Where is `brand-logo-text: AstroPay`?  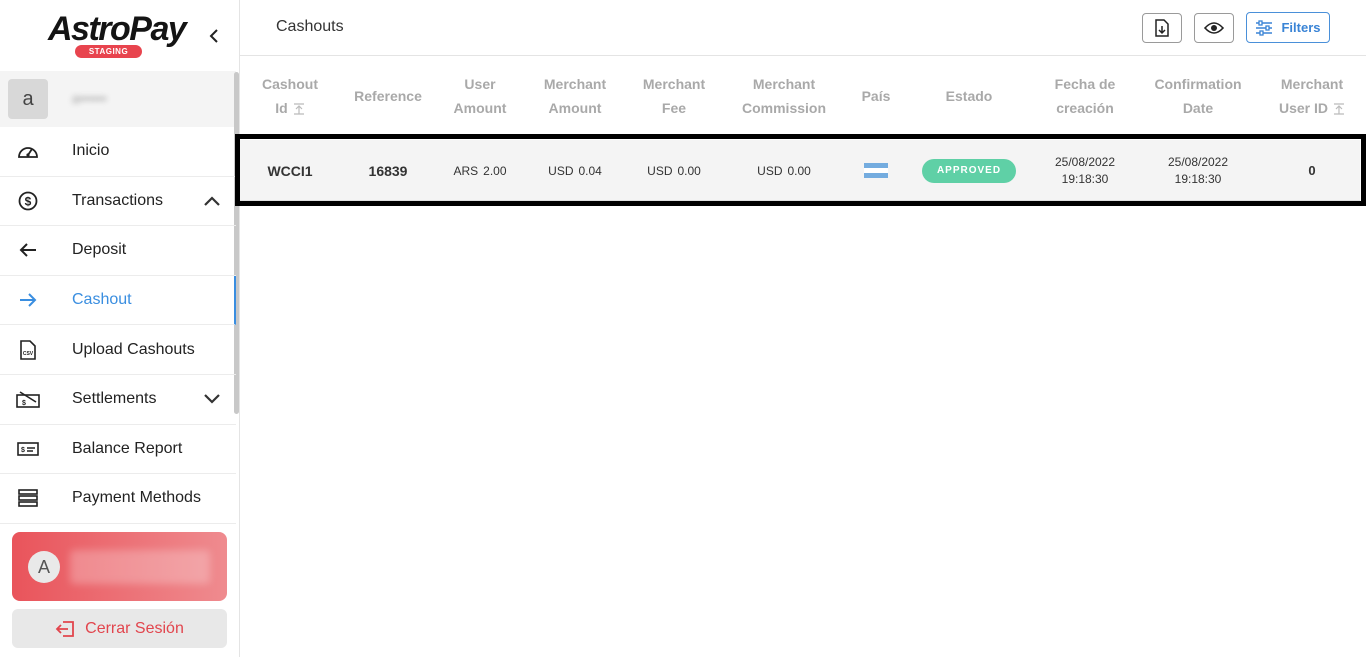 brand-logo-text: AstroPay is located at coordinates (117, 29).